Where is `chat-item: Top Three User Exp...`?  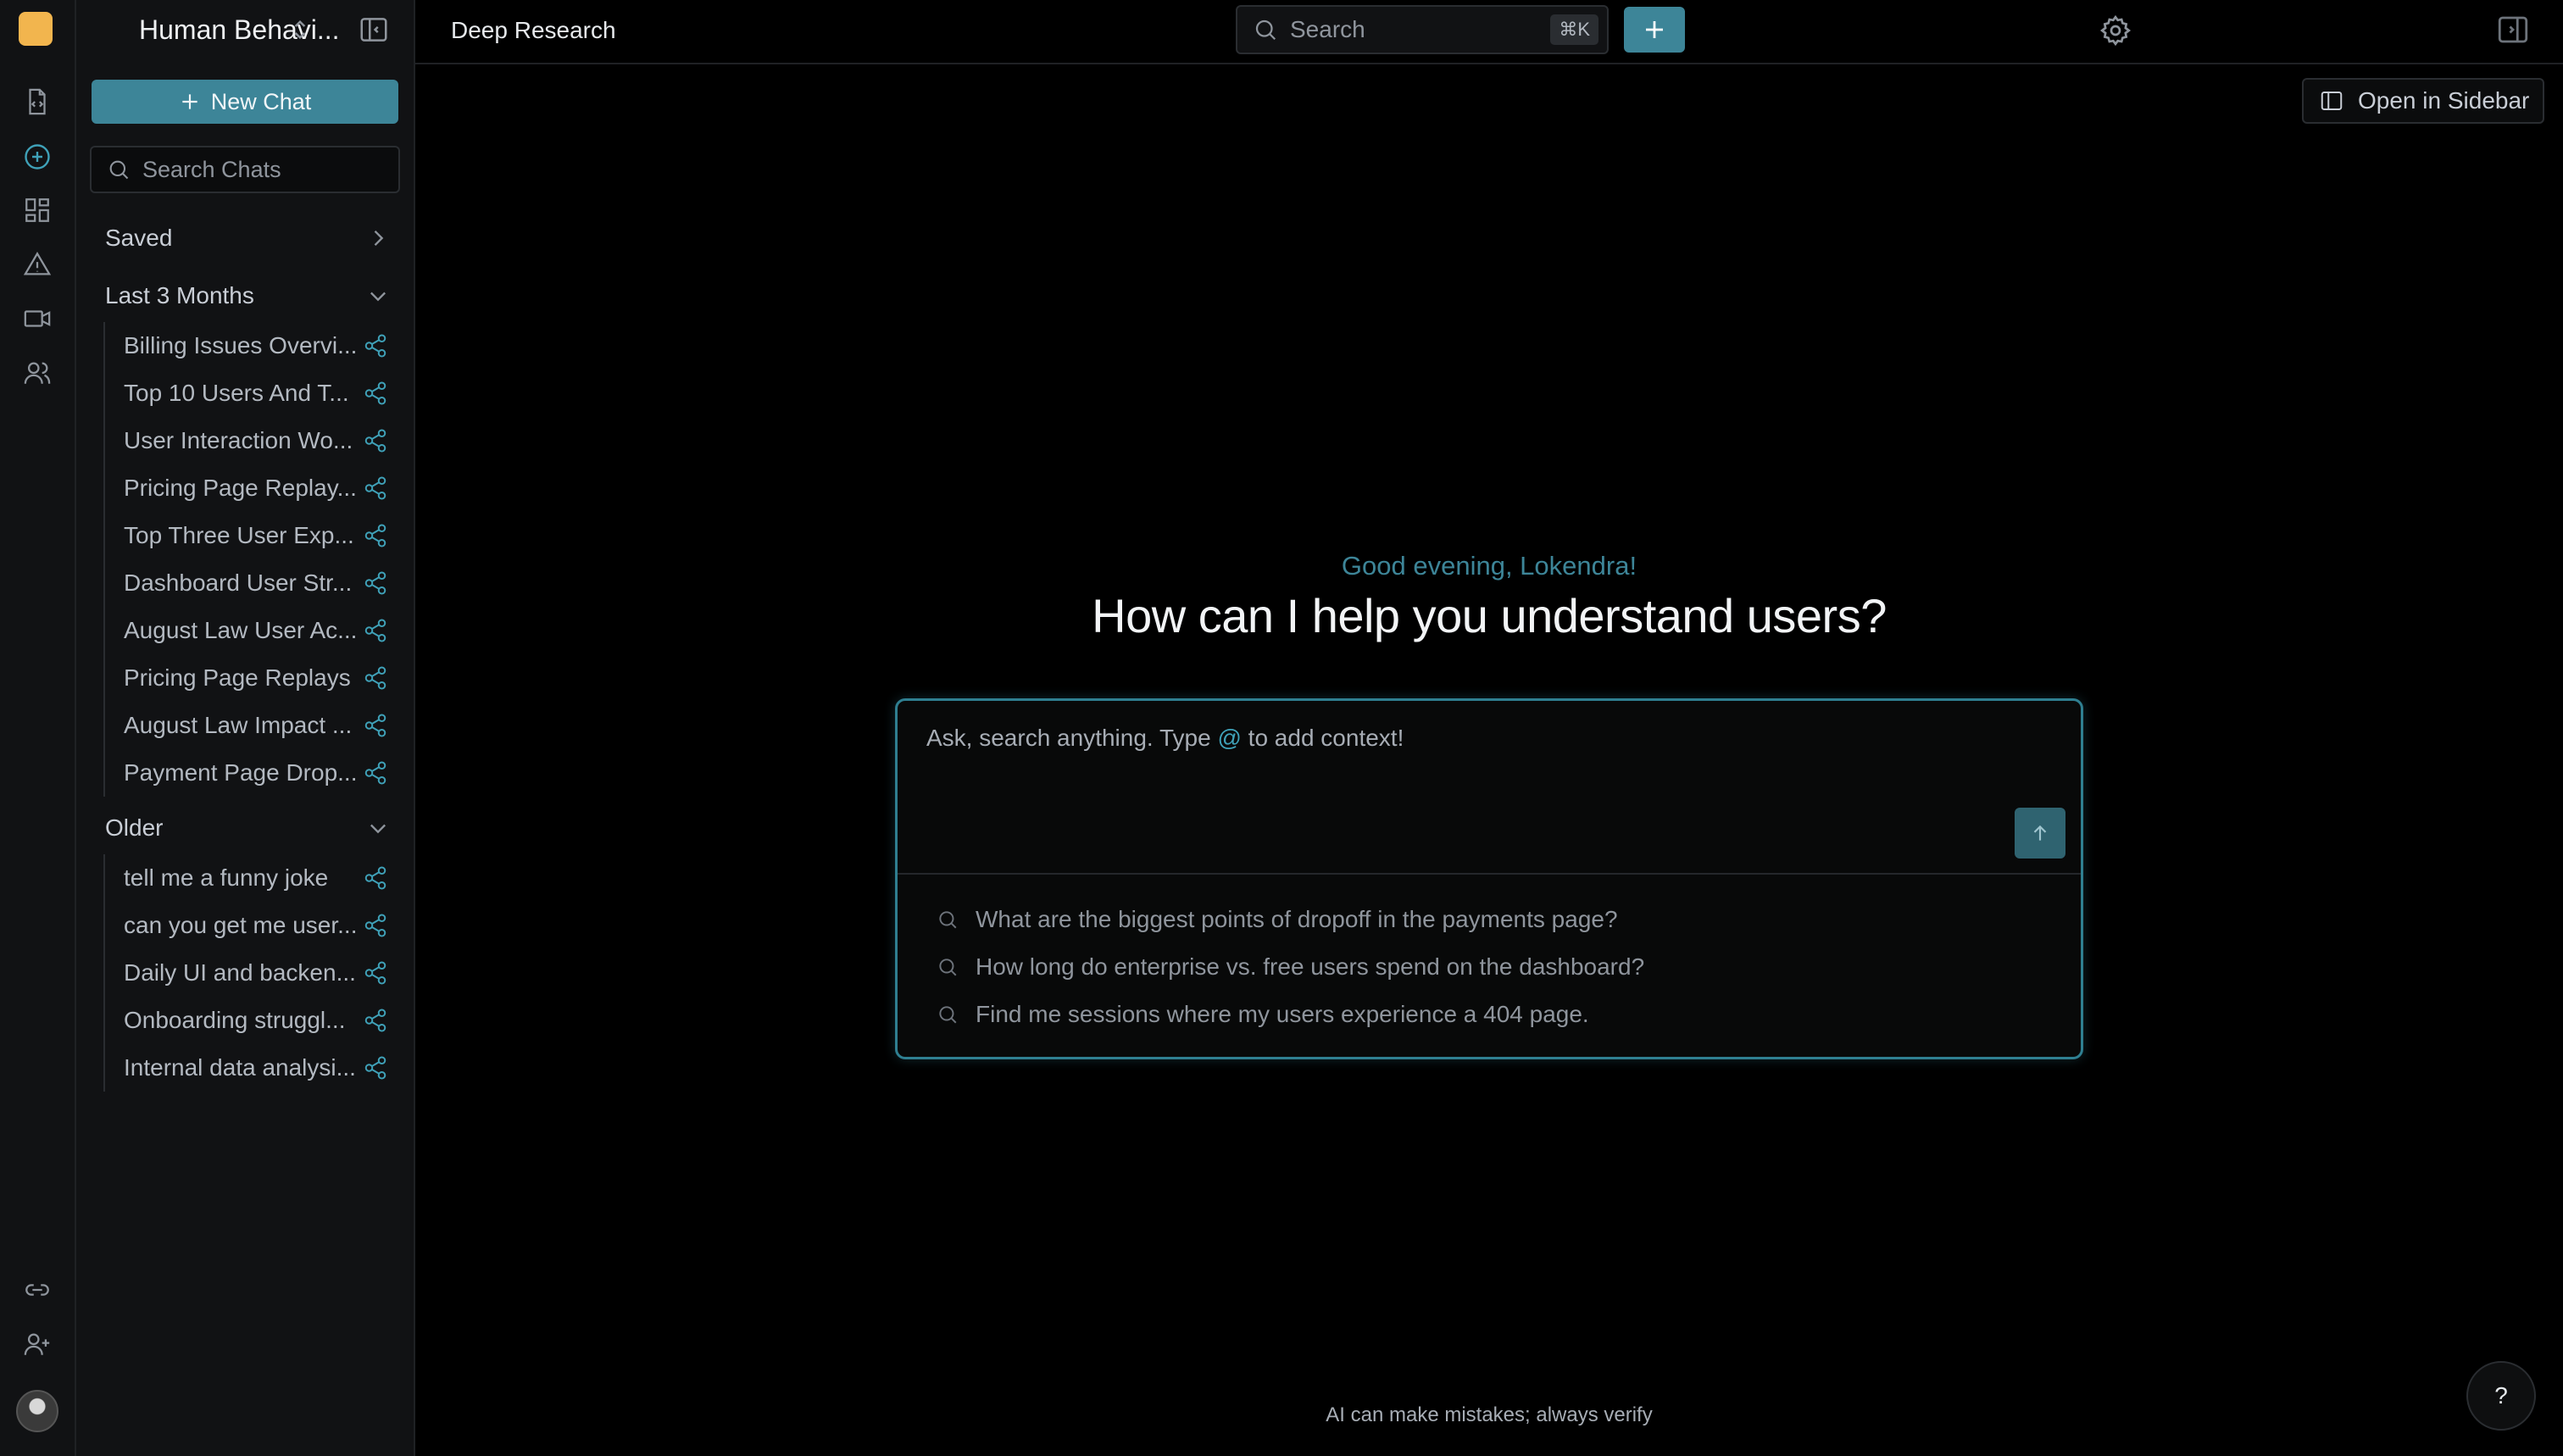
chat-item: Top Three User Exp... is located at coordinates (248, 535).